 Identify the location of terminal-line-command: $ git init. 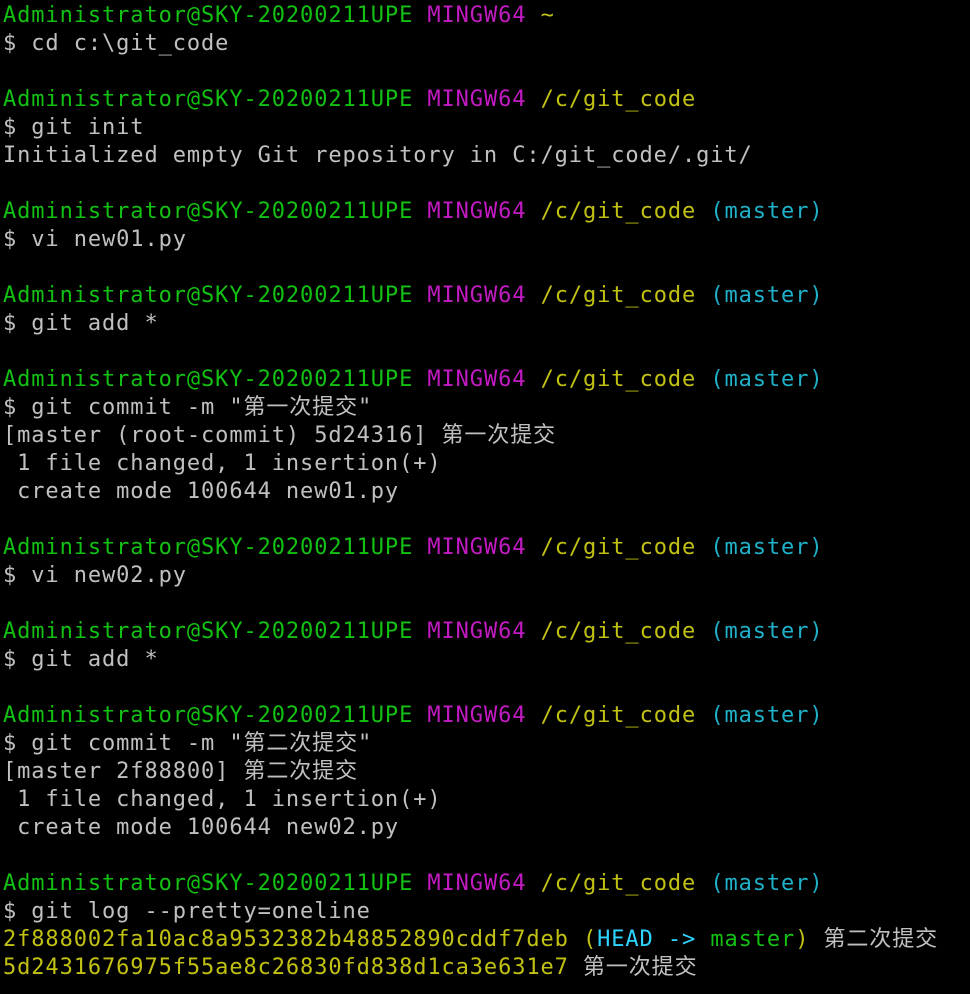
(486, 128).